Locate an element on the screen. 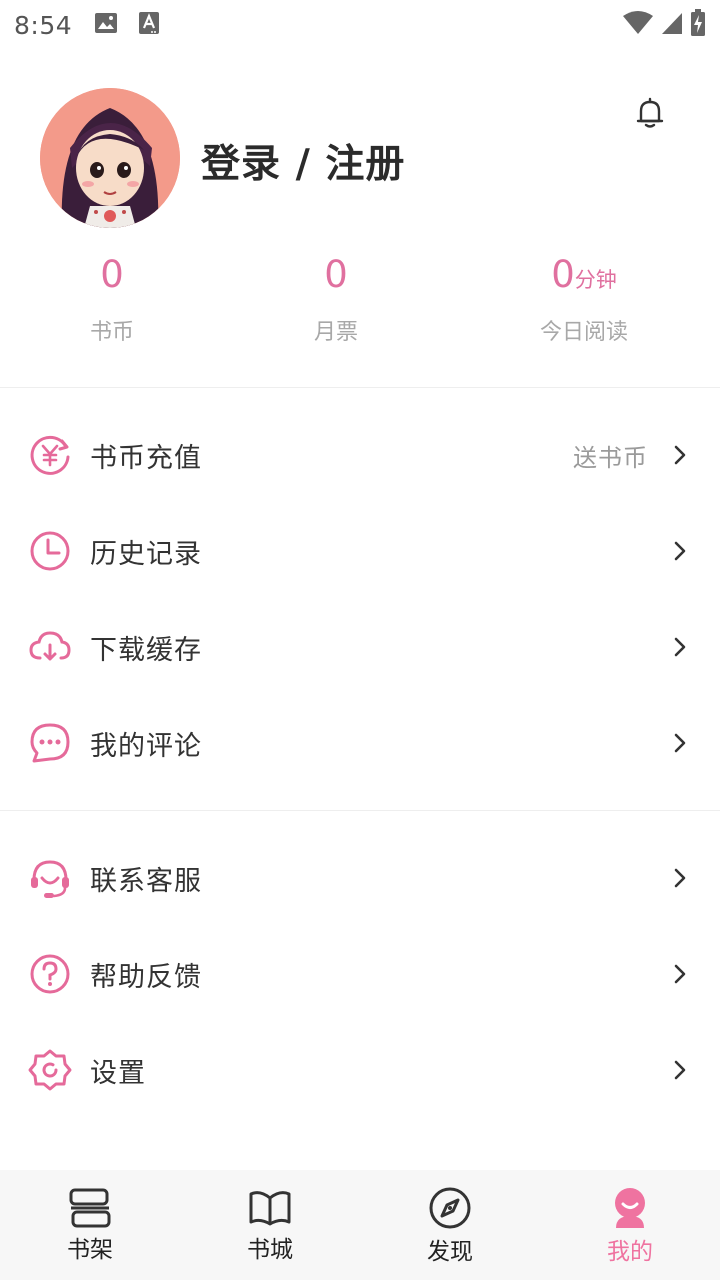 This screenshot has height=1280, width=720. stat-label: 今日阅读 is located at coordinates (583, 332).